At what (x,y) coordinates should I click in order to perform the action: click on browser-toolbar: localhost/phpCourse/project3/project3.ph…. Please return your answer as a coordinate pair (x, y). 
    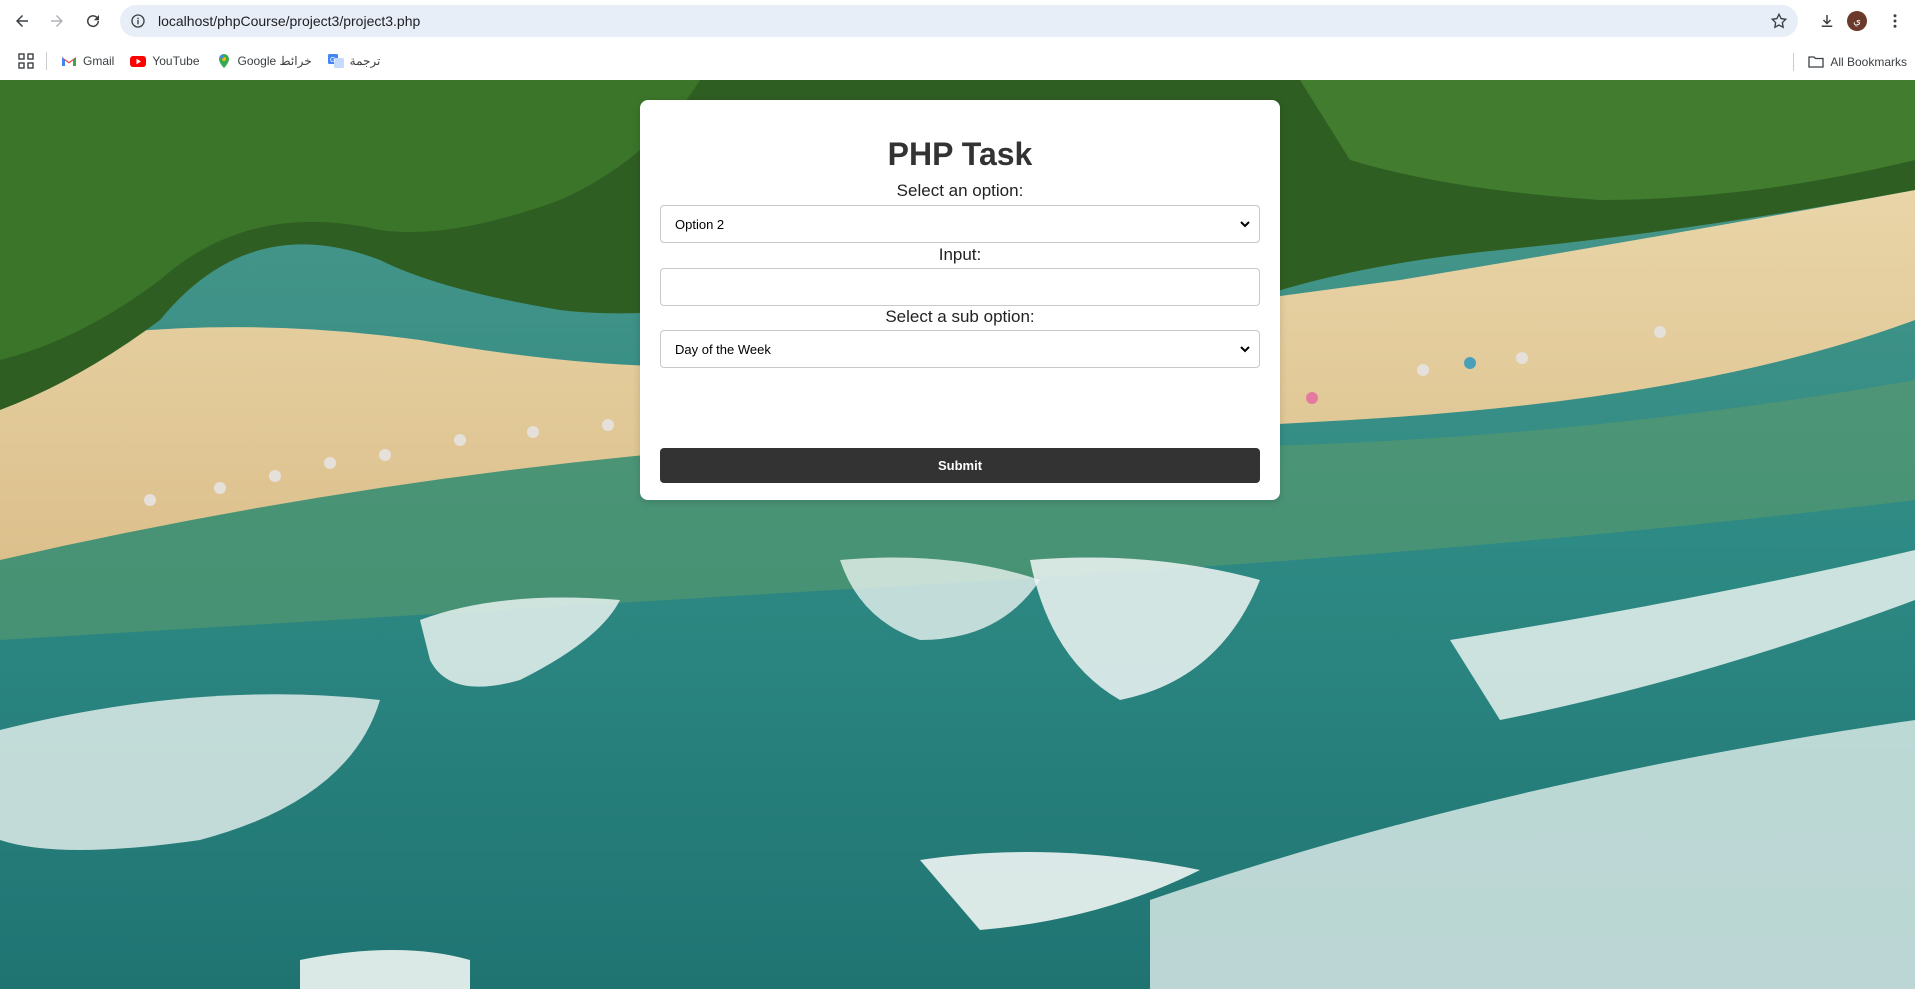
    Looking at the image, I should click on (957, 21).